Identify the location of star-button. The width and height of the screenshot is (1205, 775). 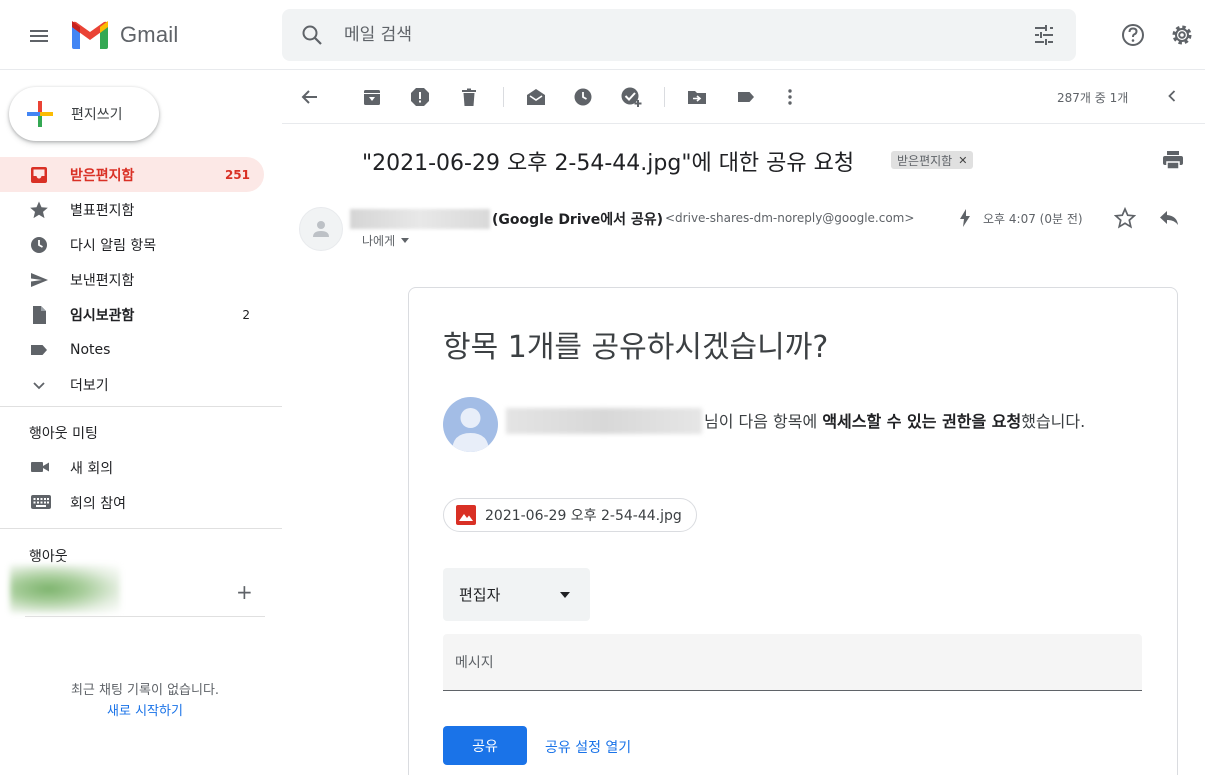
(1125, 219).